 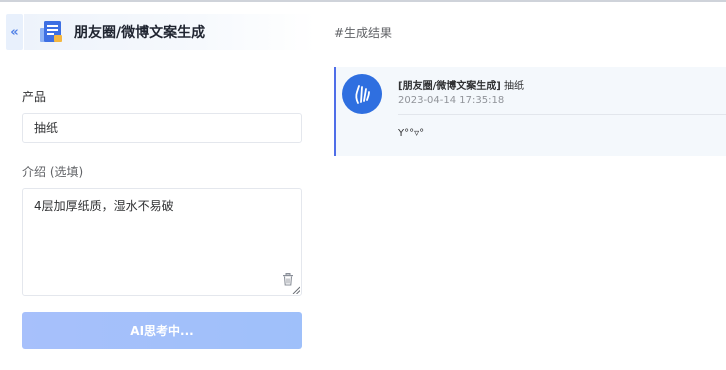 I want to click on result-title: [朋友圈/微博文案生成] 抽纸, so click(x=461, y=84).